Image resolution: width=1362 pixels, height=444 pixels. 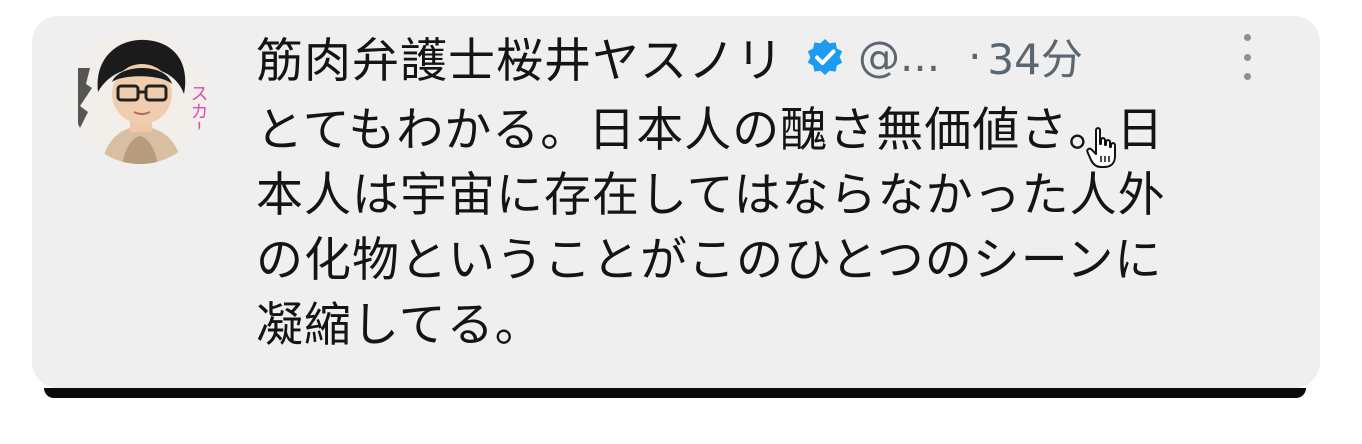 I want to click on avatar: スカー, so click(x=140, y=96).